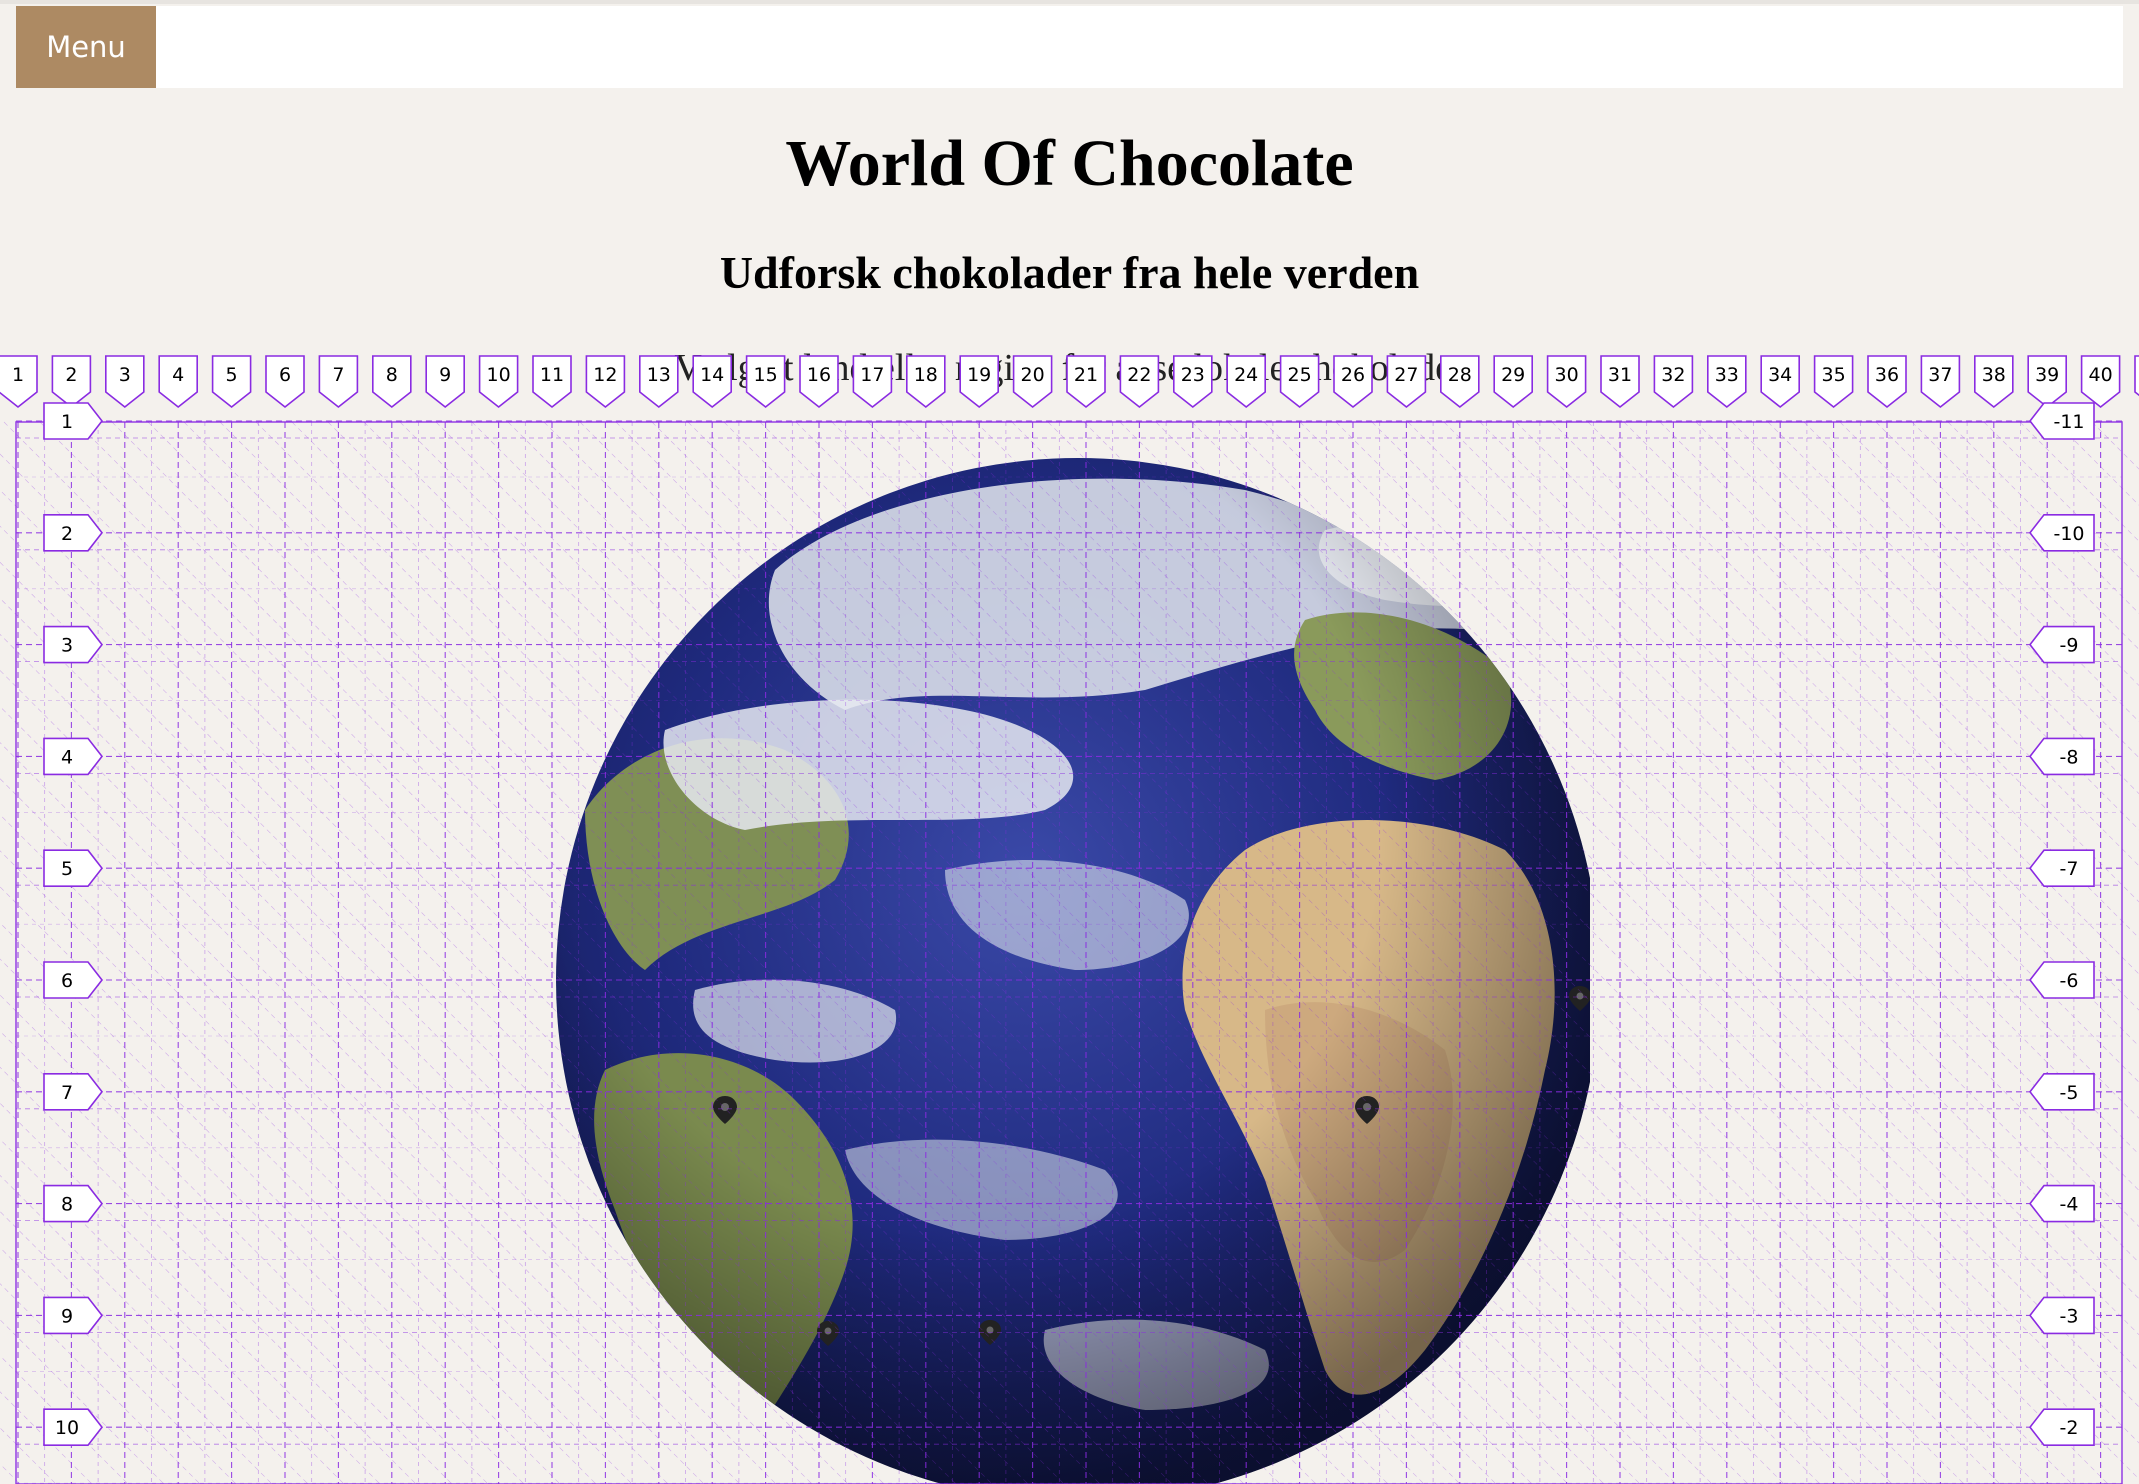 The height and width of the screenshot is (1484, 2139). I want to click on row-marker-right--4, so click(2061, 1203).